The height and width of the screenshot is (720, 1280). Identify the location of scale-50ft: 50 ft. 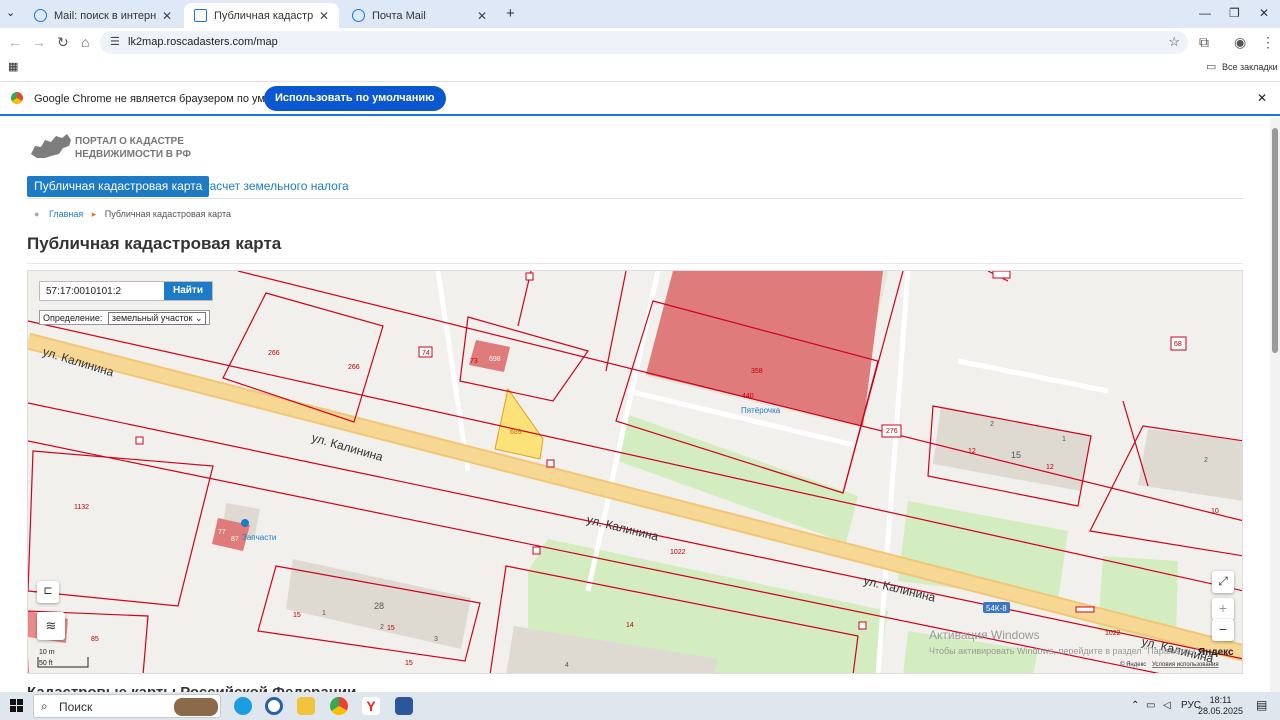
(46, 663).